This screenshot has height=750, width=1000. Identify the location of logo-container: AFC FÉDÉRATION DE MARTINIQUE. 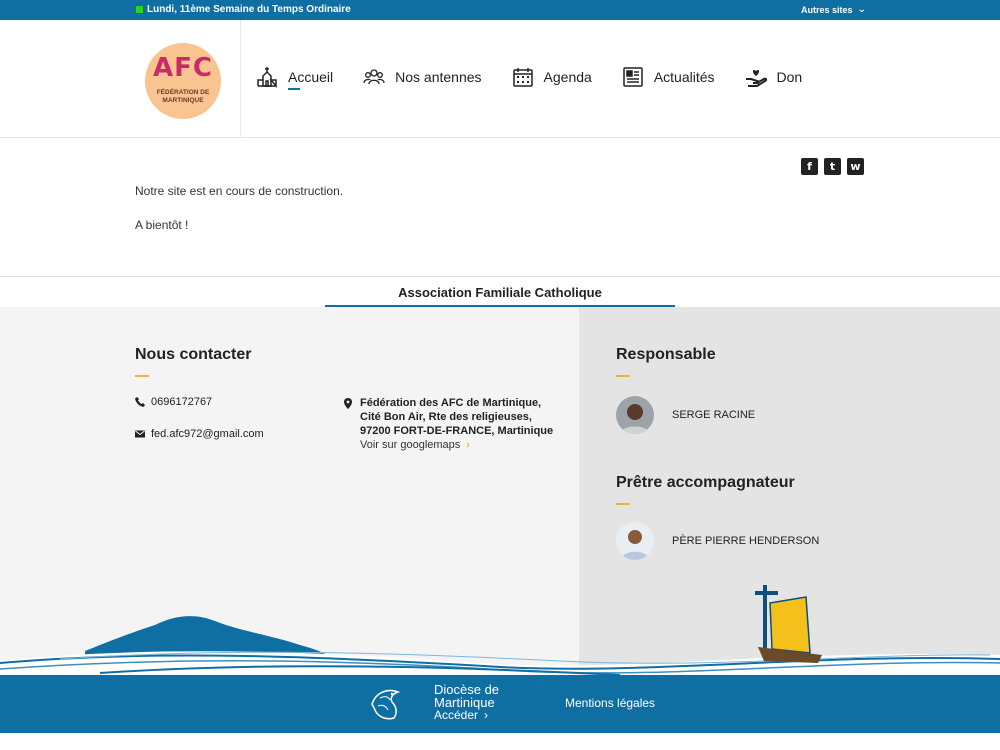
(188, 79).